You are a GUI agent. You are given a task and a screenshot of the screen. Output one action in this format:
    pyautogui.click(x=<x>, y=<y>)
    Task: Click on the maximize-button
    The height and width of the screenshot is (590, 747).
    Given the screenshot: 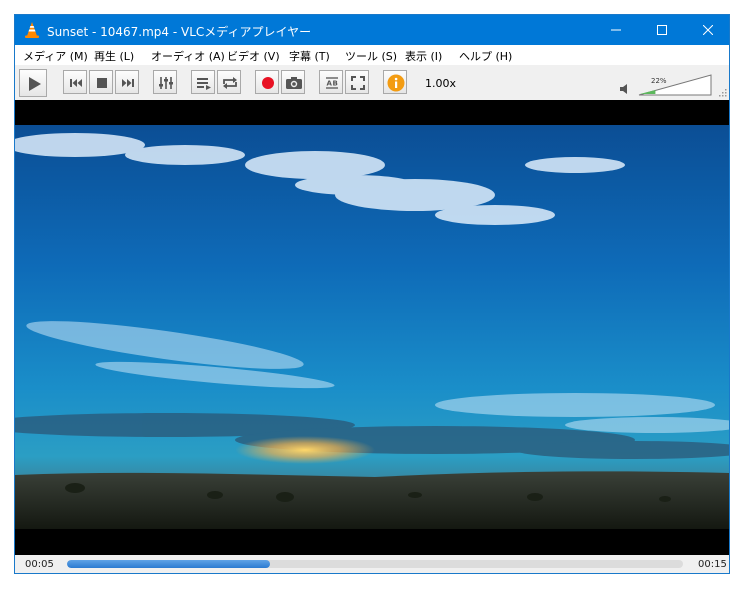 What is the action you would take?
    pyautogui.click(x=662, y=30)
    